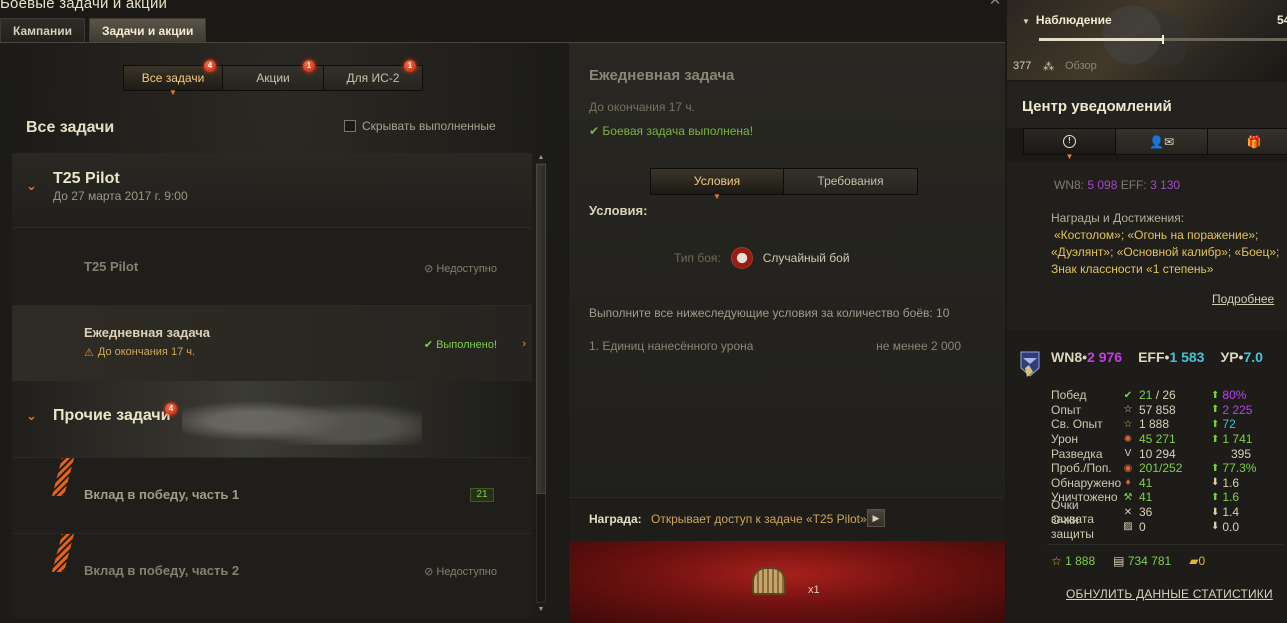  I want to click on stat-value: 21 / 26, so click(1173, 395).